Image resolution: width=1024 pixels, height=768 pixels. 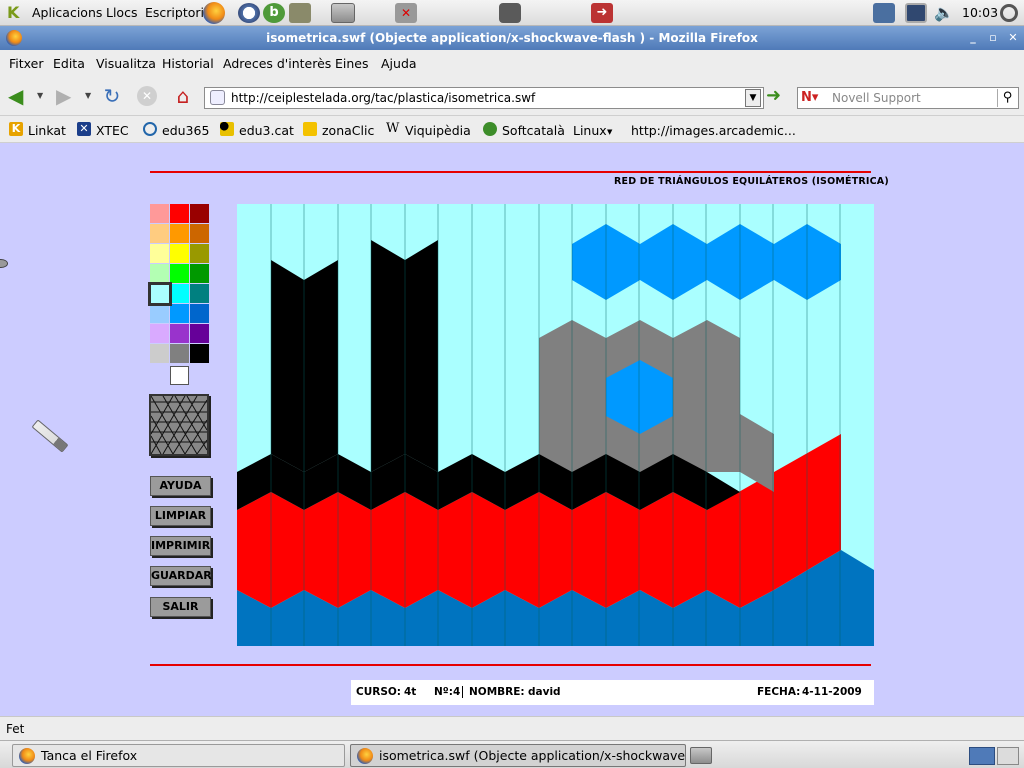 I want to click on print-button: IMPRIMIR, so click(x=180, y=546).